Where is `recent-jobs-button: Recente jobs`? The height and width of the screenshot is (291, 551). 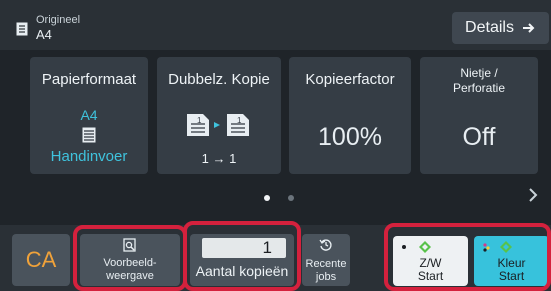
recent-jobs-button: Recente jobs is located at coordinates (326, 260).